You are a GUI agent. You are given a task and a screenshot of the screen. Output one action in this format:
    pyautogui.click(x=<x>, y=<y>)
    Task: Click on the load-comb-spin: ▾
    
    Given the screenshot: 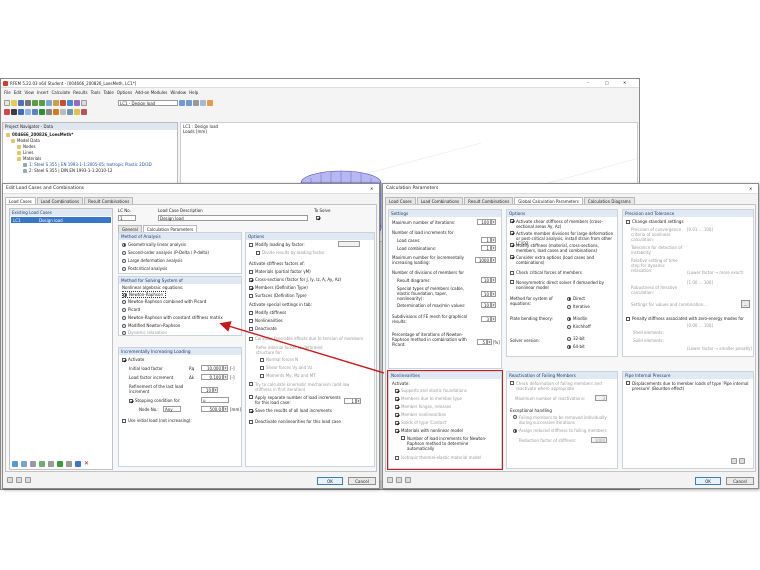 What is the action you would take?
    pyautogui.click(x=493, y=248)
    